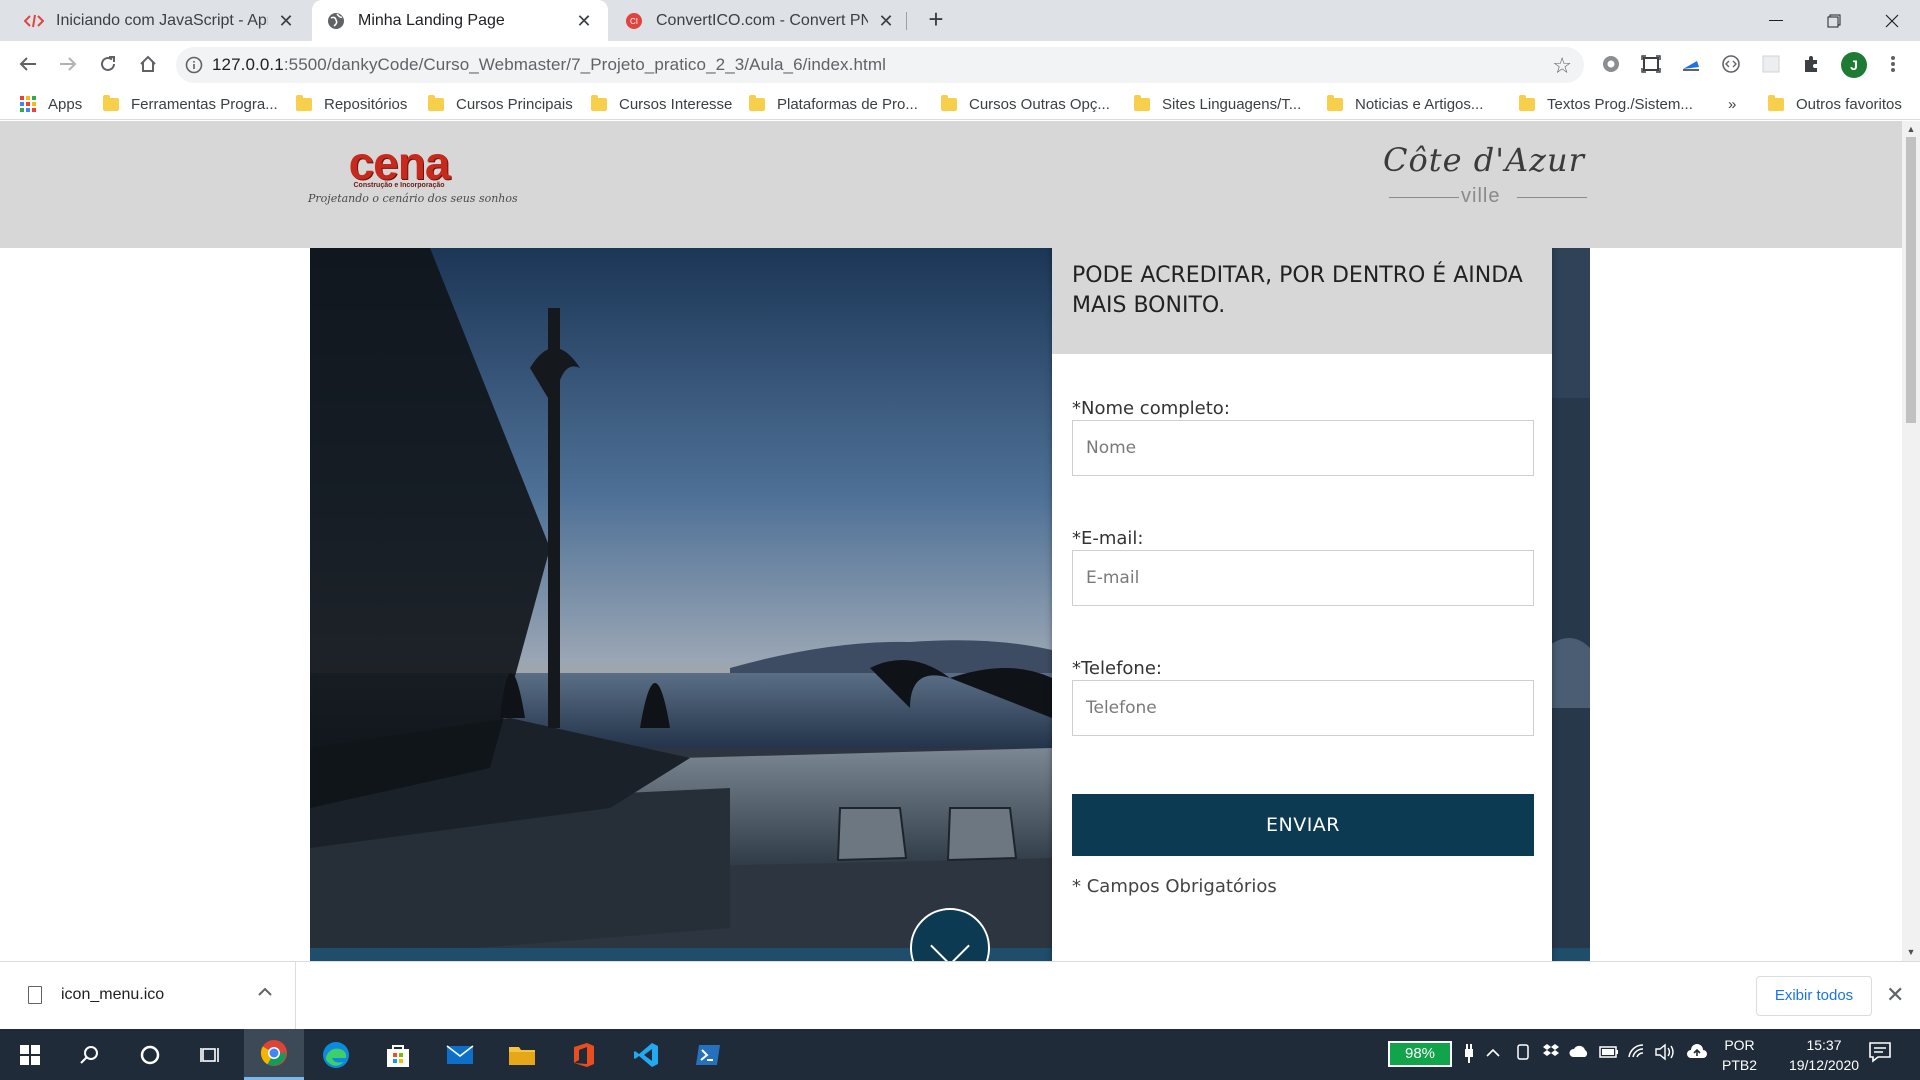 Image resolution: width=1920 pixels, height=1080 pixels. I want to click on scroll-down-arrow-icon: ▼, so click(1911, 952).